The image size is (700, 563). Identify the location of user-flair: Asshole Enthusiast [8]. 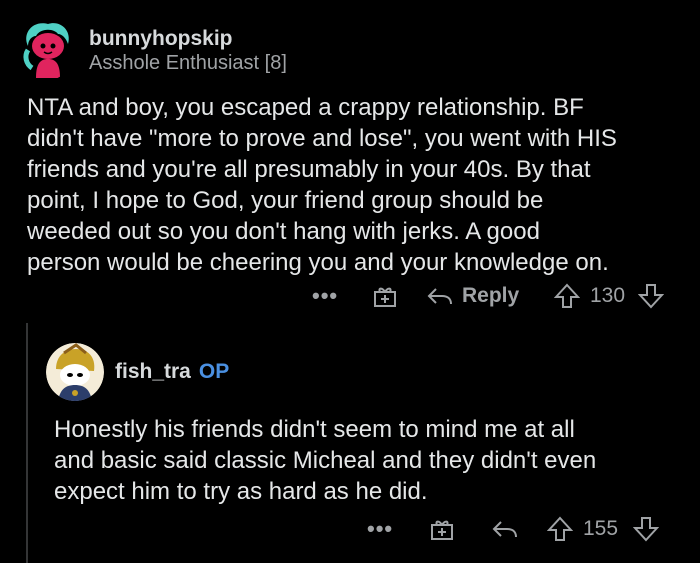
(188, 63).